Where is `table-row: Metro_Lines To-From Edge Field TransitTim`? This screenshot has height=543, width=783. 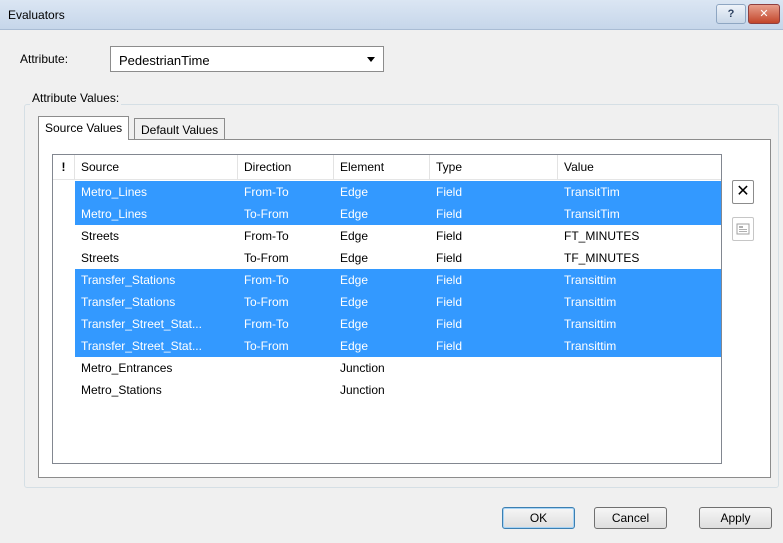
table-row: Metro_Lines To-From Edge Field TransitTim is located at coordinates (387, 214).